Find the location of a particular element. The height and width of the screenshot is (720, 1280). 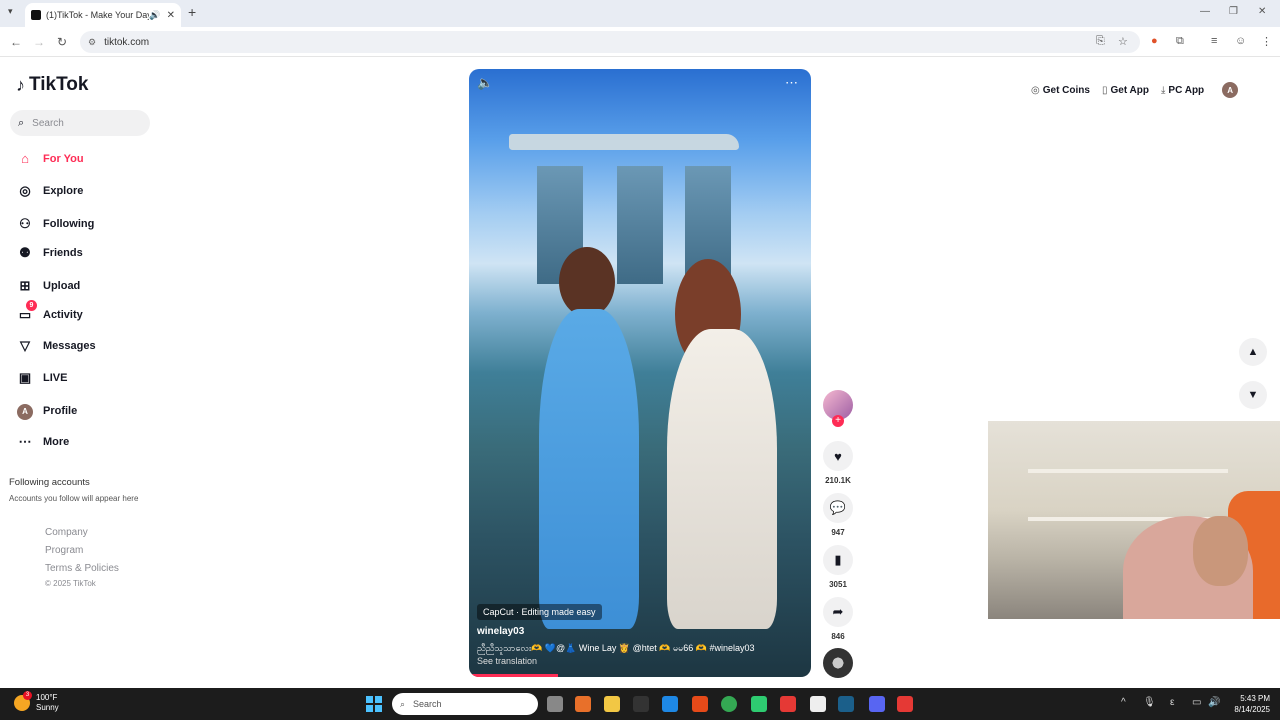

save-button: ▮ is located at coordinates (838, 560).